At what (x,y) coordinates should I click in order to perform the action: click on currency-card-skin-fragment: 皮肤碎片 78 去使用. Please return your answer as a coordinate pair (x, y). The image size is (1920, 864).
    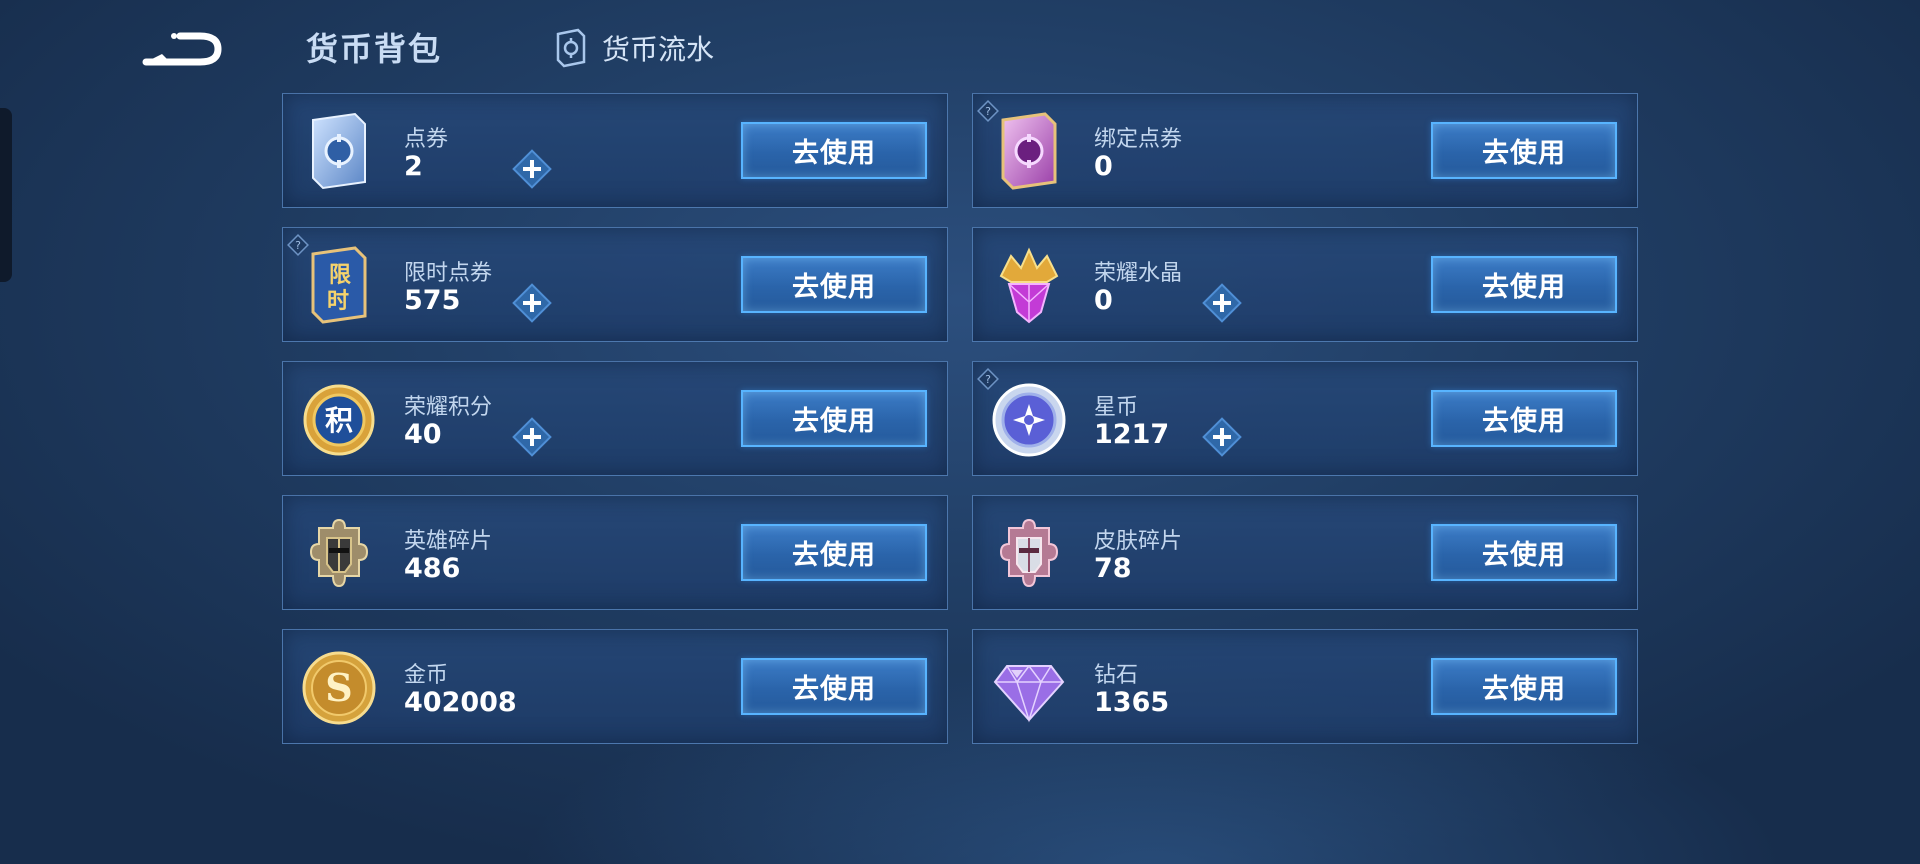
    Looking at the image, I should click on (1305, 552).